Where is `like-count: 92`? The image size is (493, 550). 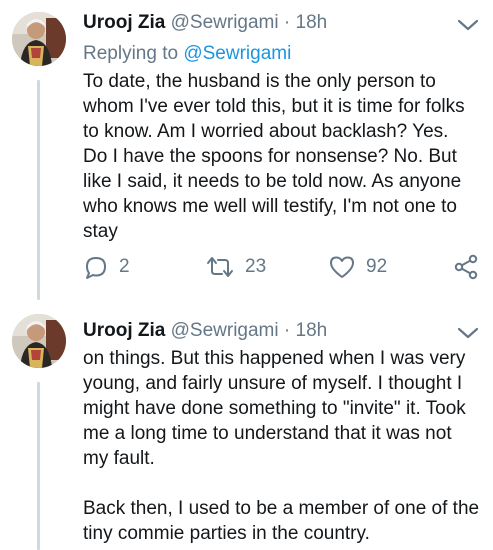 like-count: 92 is located at coordinates (377, 266).